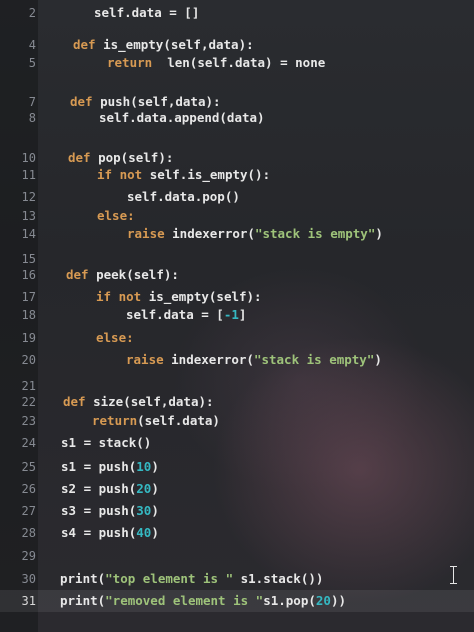 Image resolution: width=474 pixels, height=632 pixels. I want to click on code-line: 28 s4 = push(40), so click(237, 533).